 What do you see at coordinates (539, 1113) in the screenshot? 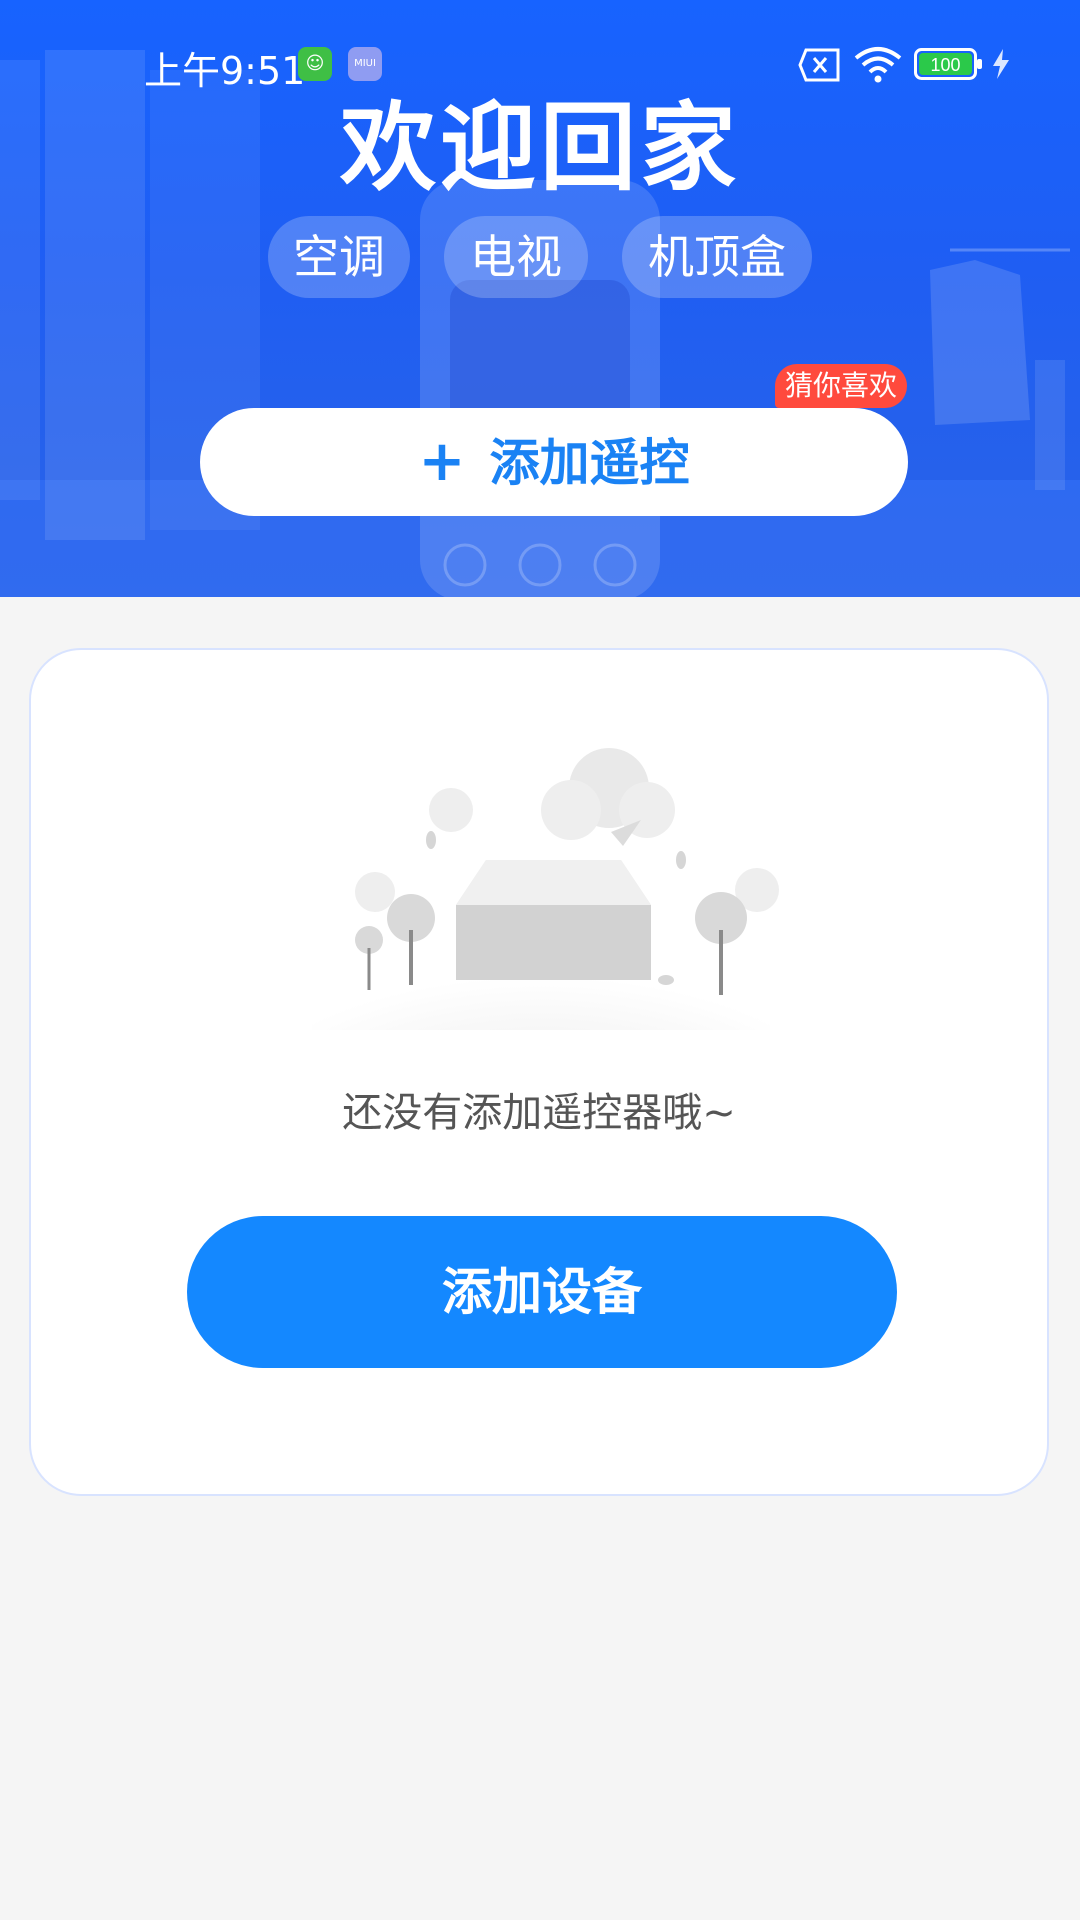
I see `empty-message: 还没有添加遥控器哦~` at bounding box center [539, 1113].